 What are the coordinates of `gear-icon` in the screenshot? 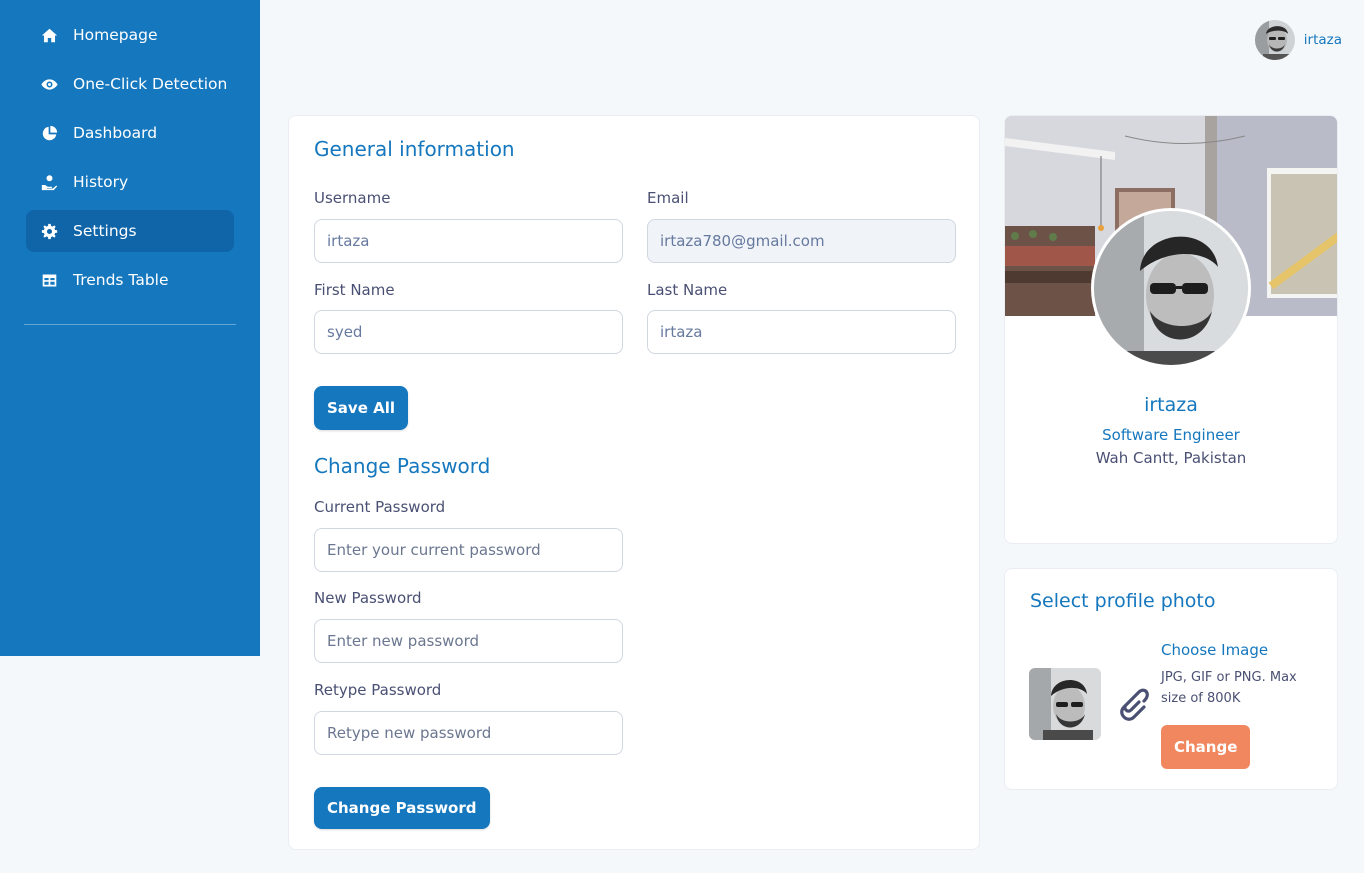 It's located at (49, 231).